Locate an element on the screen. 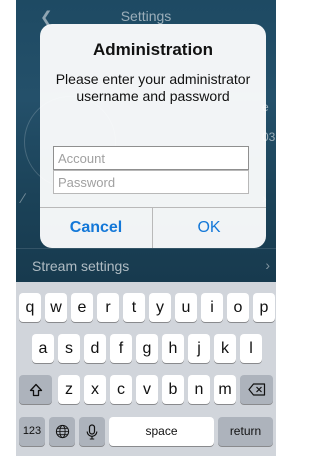 The width and height of the screenshot is (320, 456). key-b: b is located at coordinates (173, 389).